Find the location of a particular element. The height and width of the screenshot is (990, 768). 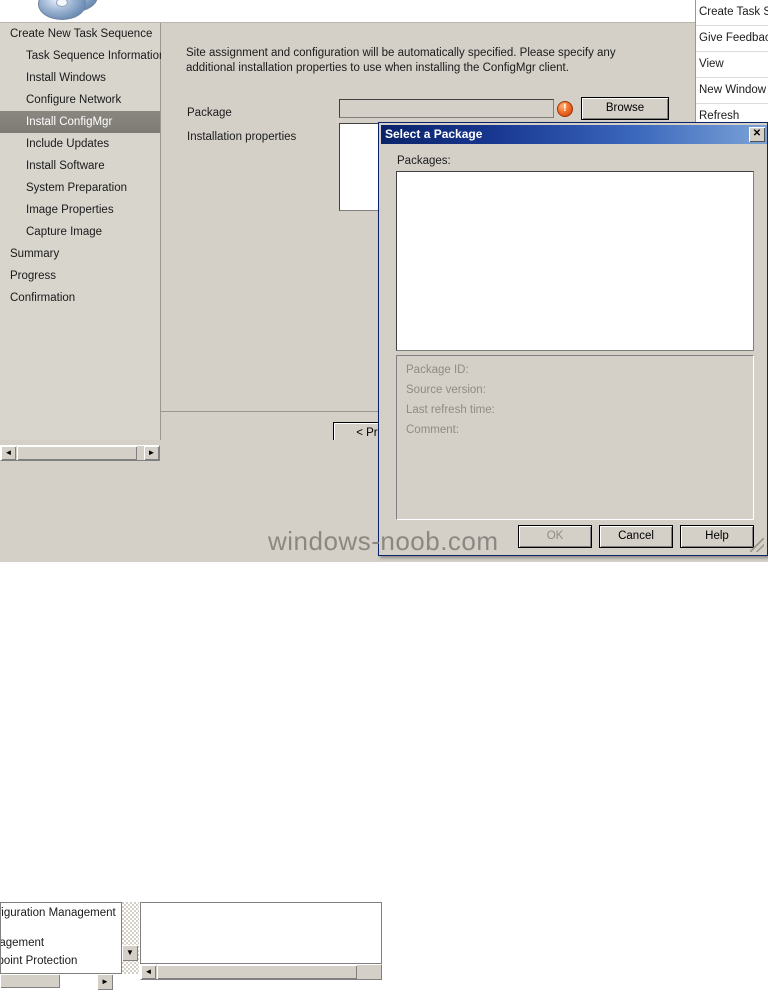

action-item-give-feedback: Give Feedbac is located at coordinates (732, 39).